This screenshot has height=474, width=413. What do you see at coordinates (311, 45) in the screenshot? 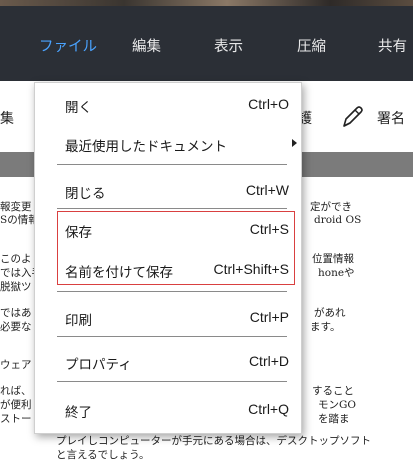
I see `tab-compress: 圧縮` at bounding box center [311, 45].